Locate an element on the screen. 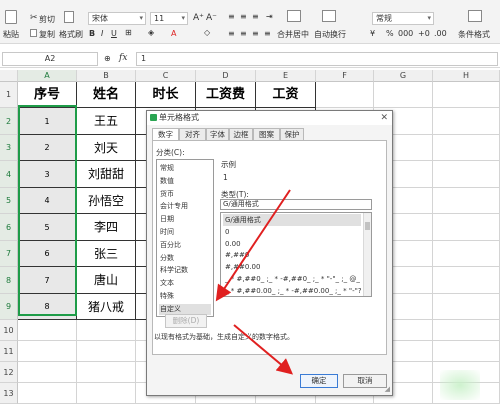 The height and width of the screenshot is (413, 500). type-item: 0 is located at coordinates (292, 232).